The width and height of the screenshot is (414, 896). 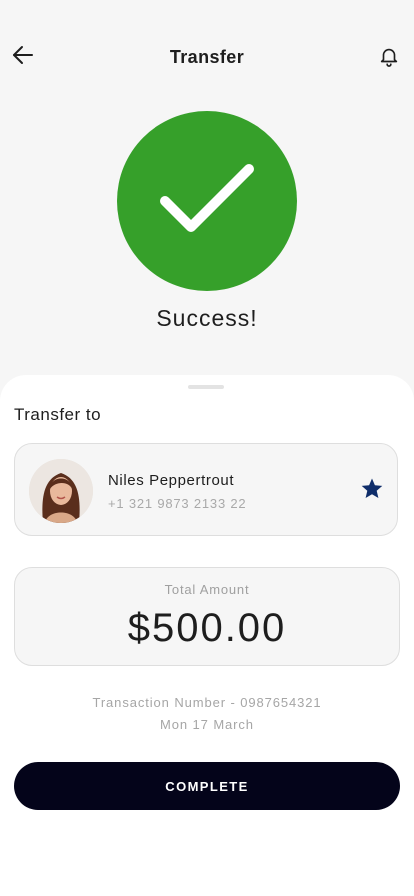 What do you see at coordinates (61, 491) in the screenshot?
I see `avatar` at bounding box center [61, 491].